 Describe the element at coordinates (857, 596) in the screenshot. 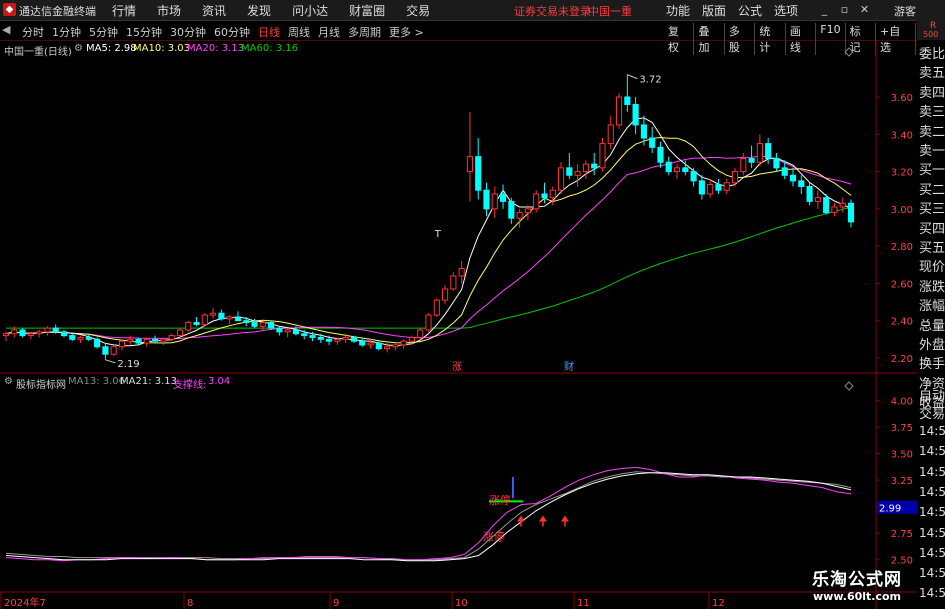

I see `watermark-url: www.60lt.com` at that location.